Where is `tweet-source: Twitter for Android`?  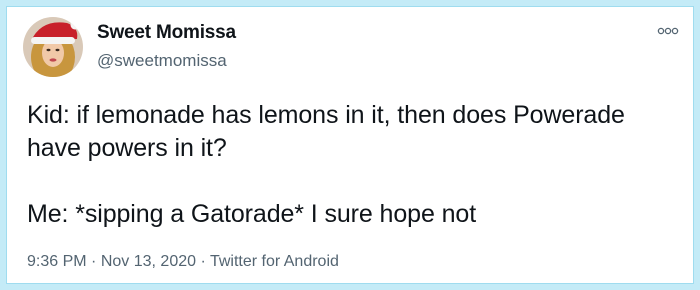
tweet-source: Twitter for Android is located at coordinates (274, 261).